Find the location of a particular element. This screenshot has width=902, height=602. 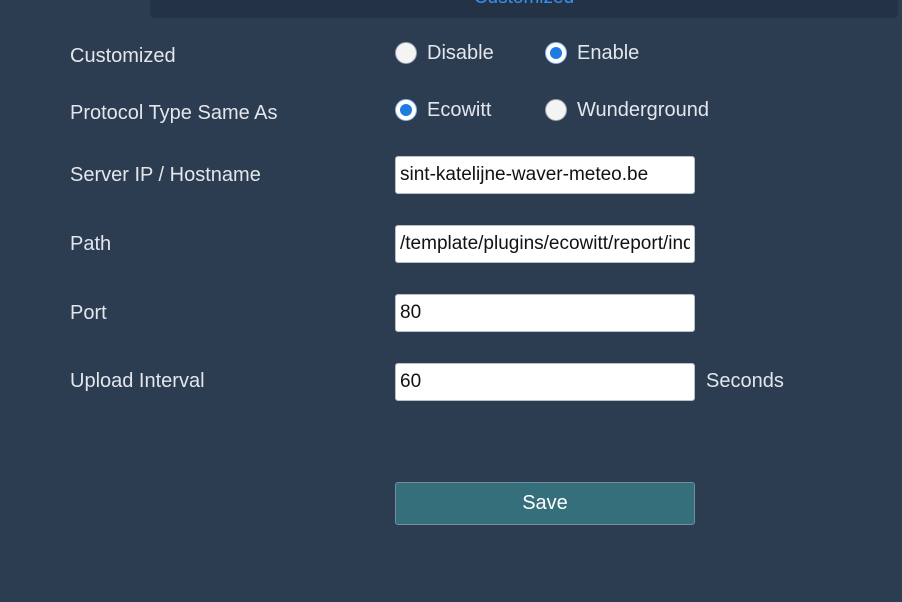

port-label: Port is located at coordinates (88, 313).